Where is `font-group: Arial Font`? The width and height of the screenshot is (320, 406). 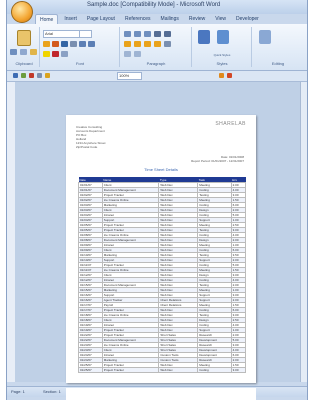
font-group: Arial Font is located at coordinates (80, 47).